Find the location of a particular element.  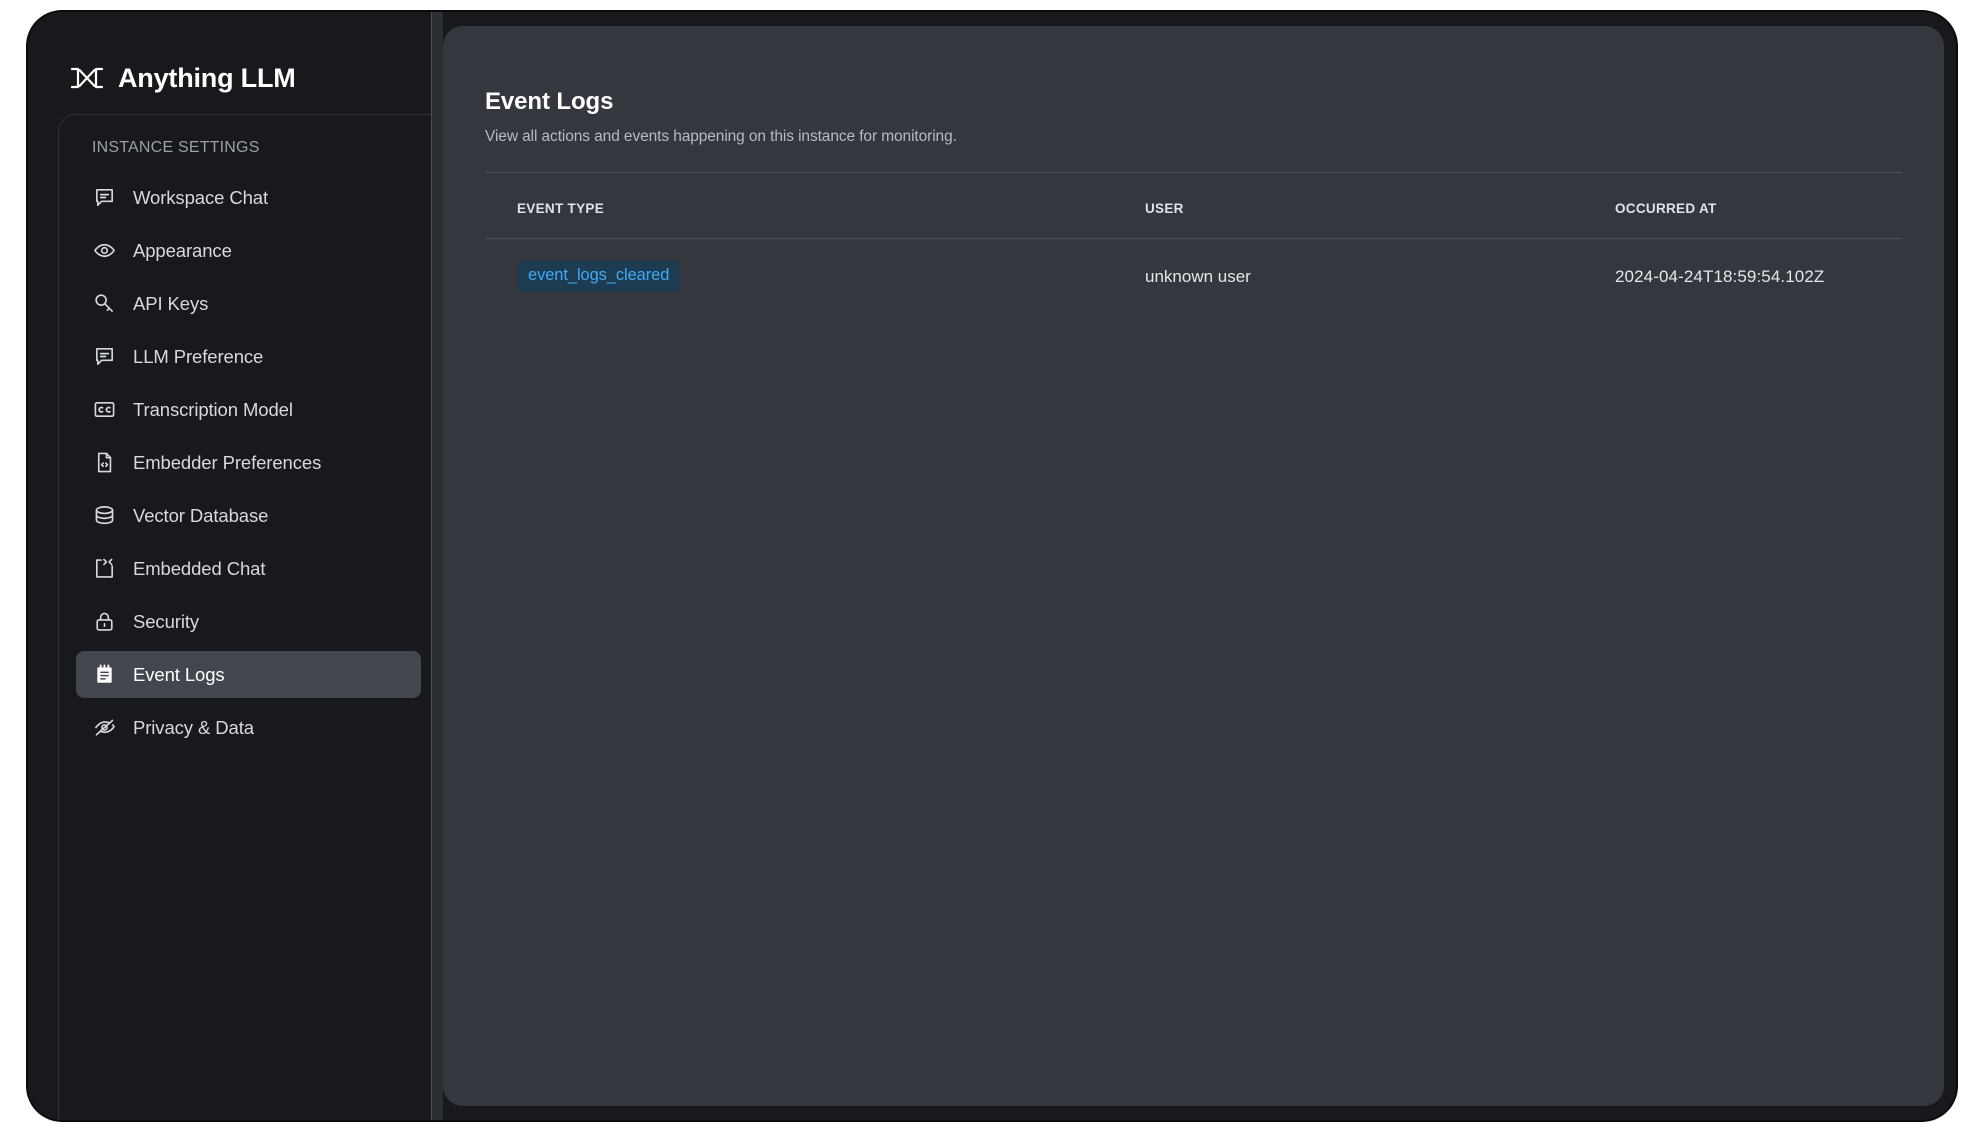

eye-icon is located at coordinates (104, 250).